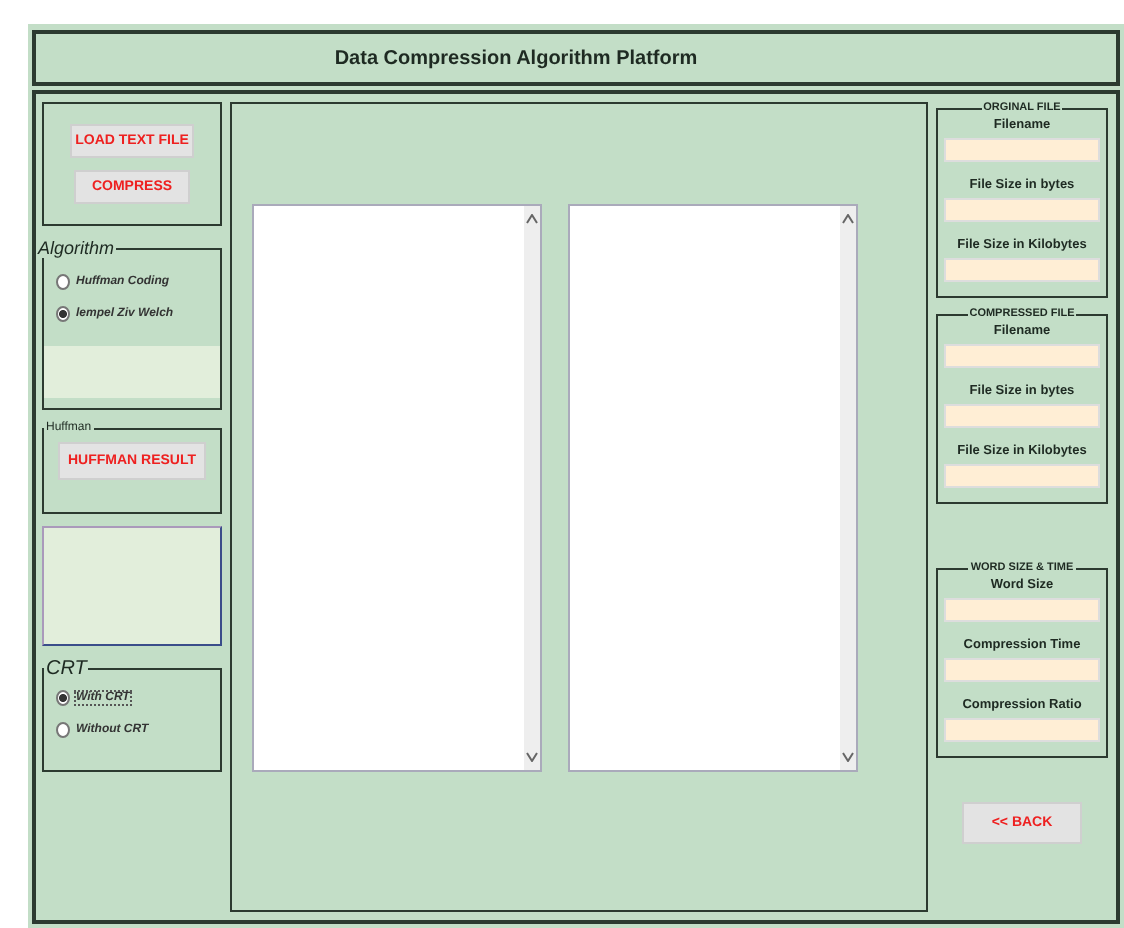  Describe the element at coordinates (76, 248) in the screenshot. I see `group-legend: Algorithm` at that location.